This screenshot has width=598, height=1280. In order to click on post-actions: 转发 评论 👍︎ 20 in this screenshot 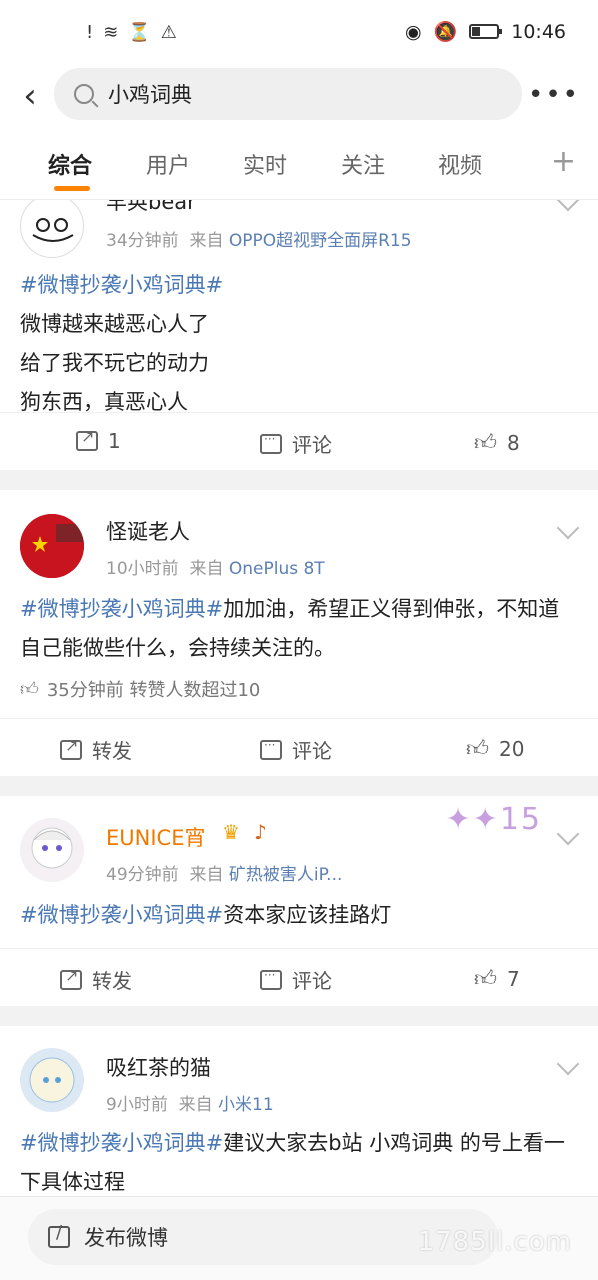, I will do `click(299, 748)`.